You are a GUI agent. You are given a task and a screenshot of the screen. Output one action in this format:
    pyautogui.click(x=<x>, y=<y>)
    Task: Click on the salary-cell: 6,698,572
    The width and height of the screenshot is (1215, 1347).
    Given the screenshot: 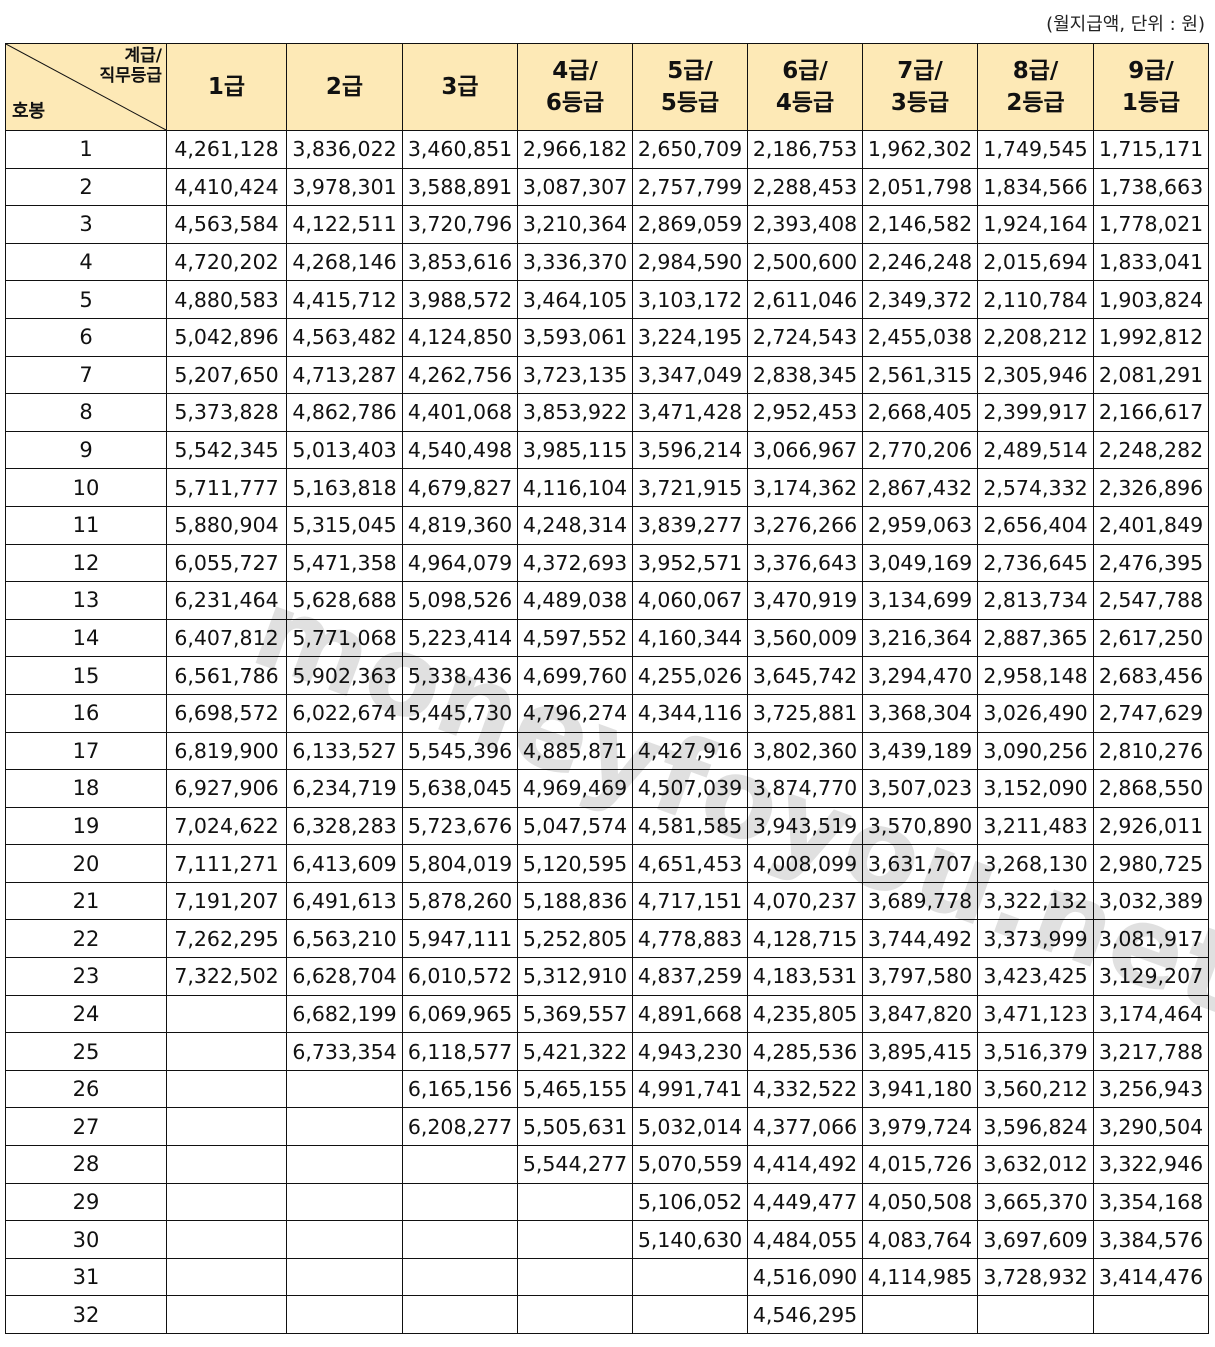 What is the action you would take?
    pyautogui.click(x=226, y=713)
    